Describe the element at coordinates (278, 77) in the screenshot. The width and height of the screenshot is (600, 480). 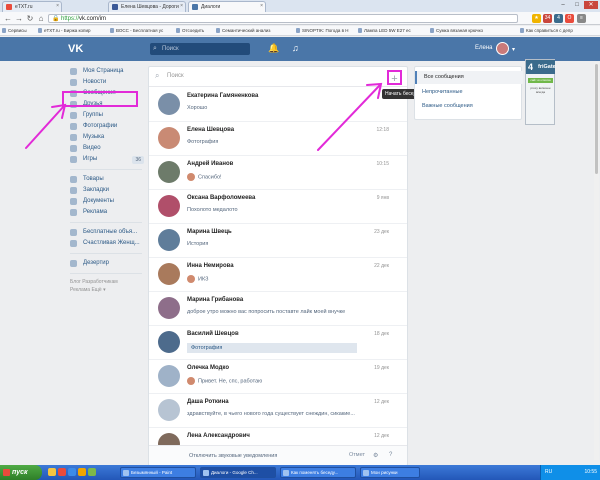
I see `dialogs-search-input: ⌕ Поиск +` at that location.